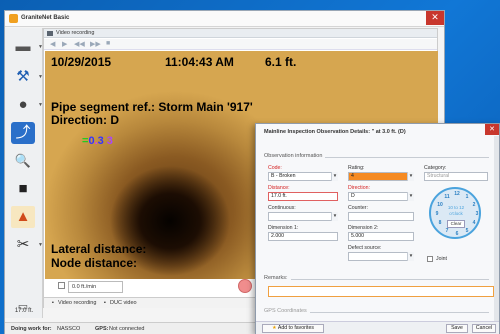  I want to click on add-to-favorites-button: ★ Add to favorites, so click(293, 328).